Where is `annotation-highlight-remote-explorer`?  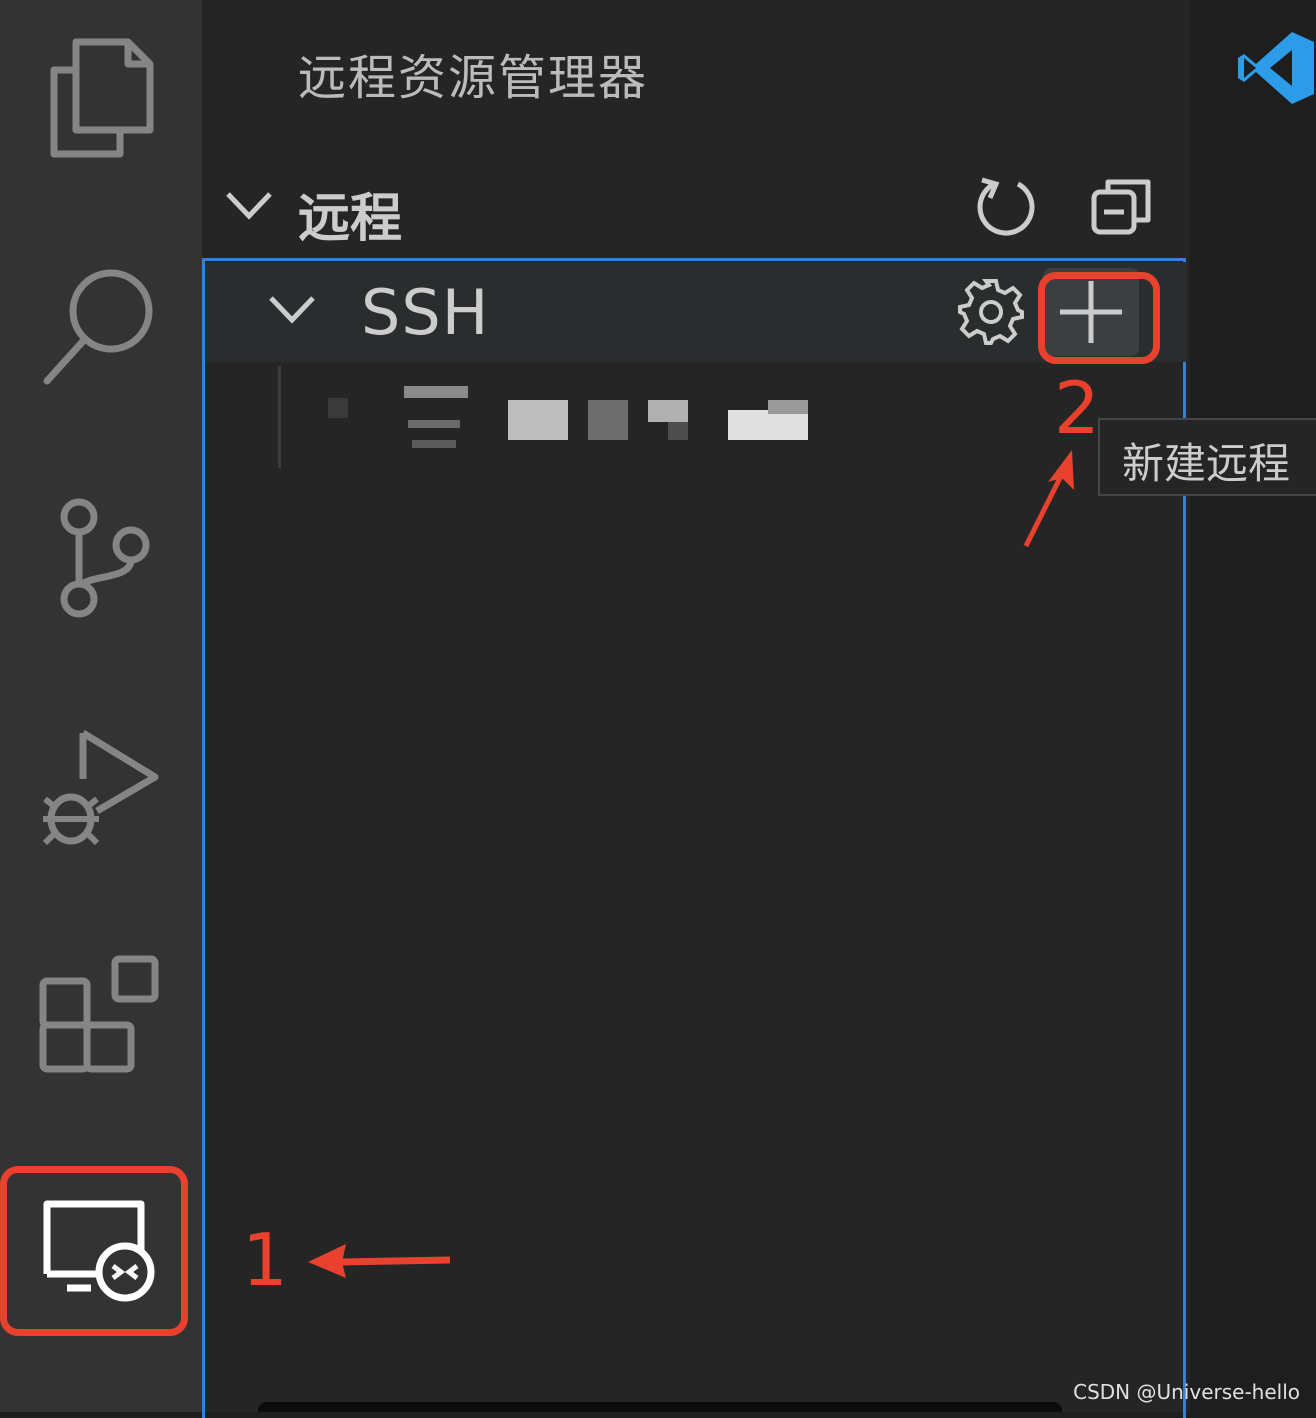
annotation-highlight-remote-explorer is located at coordinates (94, 1251).